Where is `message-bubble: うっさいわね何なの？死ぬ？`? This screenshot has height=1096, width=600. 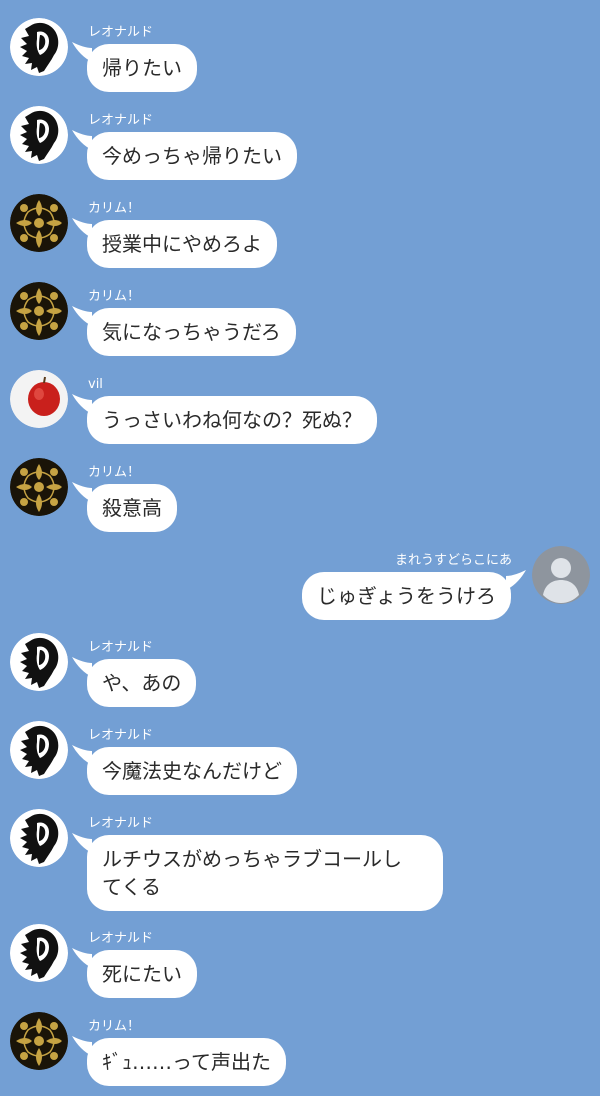 message-bubble: うっさいわね何なの？死ぬ？ is located at coordinates (232, 420).